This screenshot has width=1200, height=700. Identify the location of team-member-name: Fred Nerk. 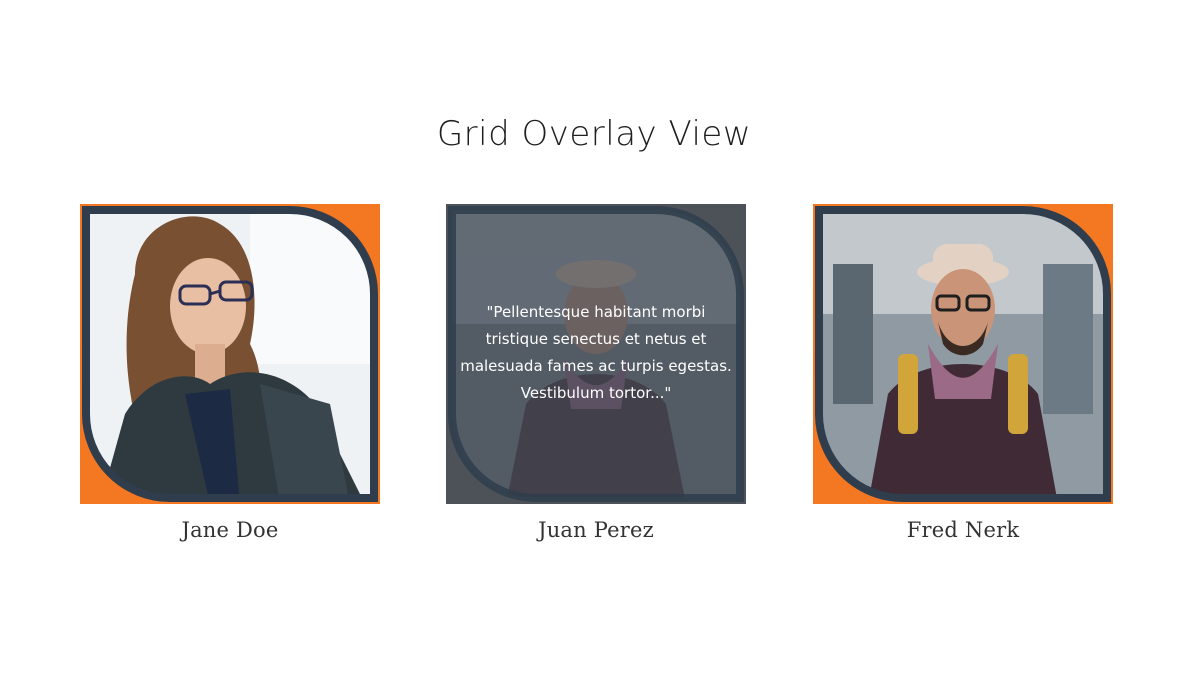
(963, 530).